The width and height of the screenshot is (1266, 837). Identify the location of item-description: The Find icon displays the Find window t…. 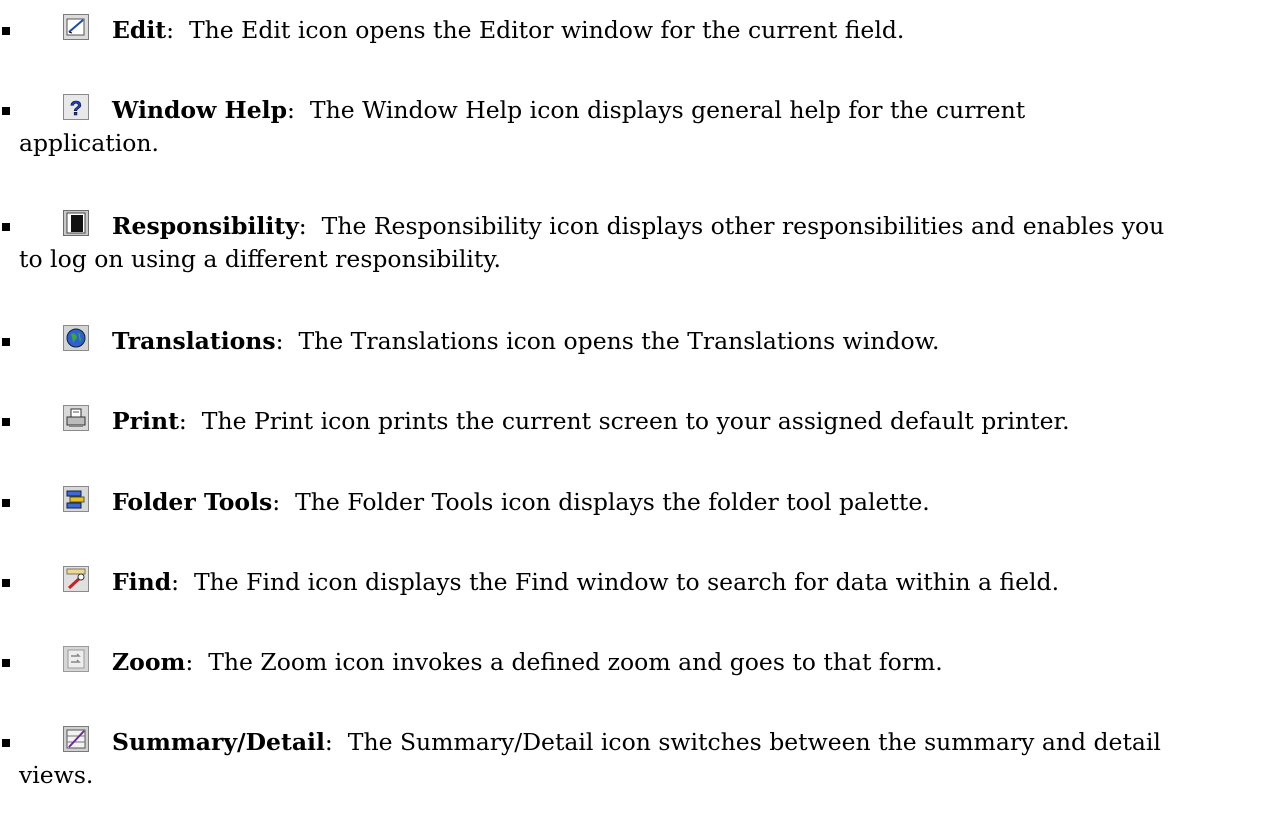
(627, 582).